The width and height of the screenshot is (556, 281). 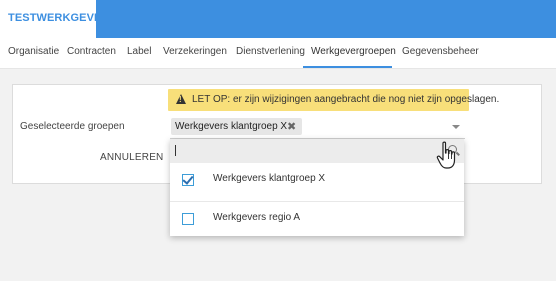 What do you see at coordinates (317, 218) in the screenshot?
I see `dropdown-option: Werkgevers regio A` at bounding box center [317, 218].